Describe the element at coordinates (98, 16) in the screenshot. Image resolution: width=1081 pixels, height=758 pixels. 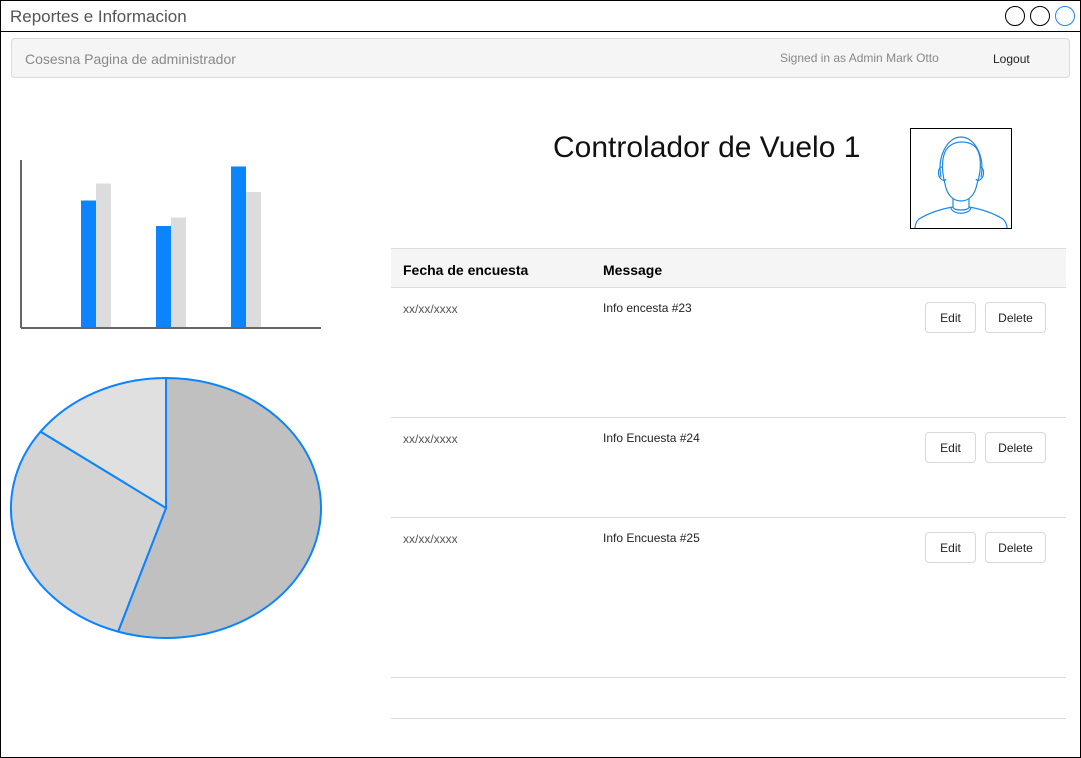
I see `window-title: Reportes e Informacion` at that location.